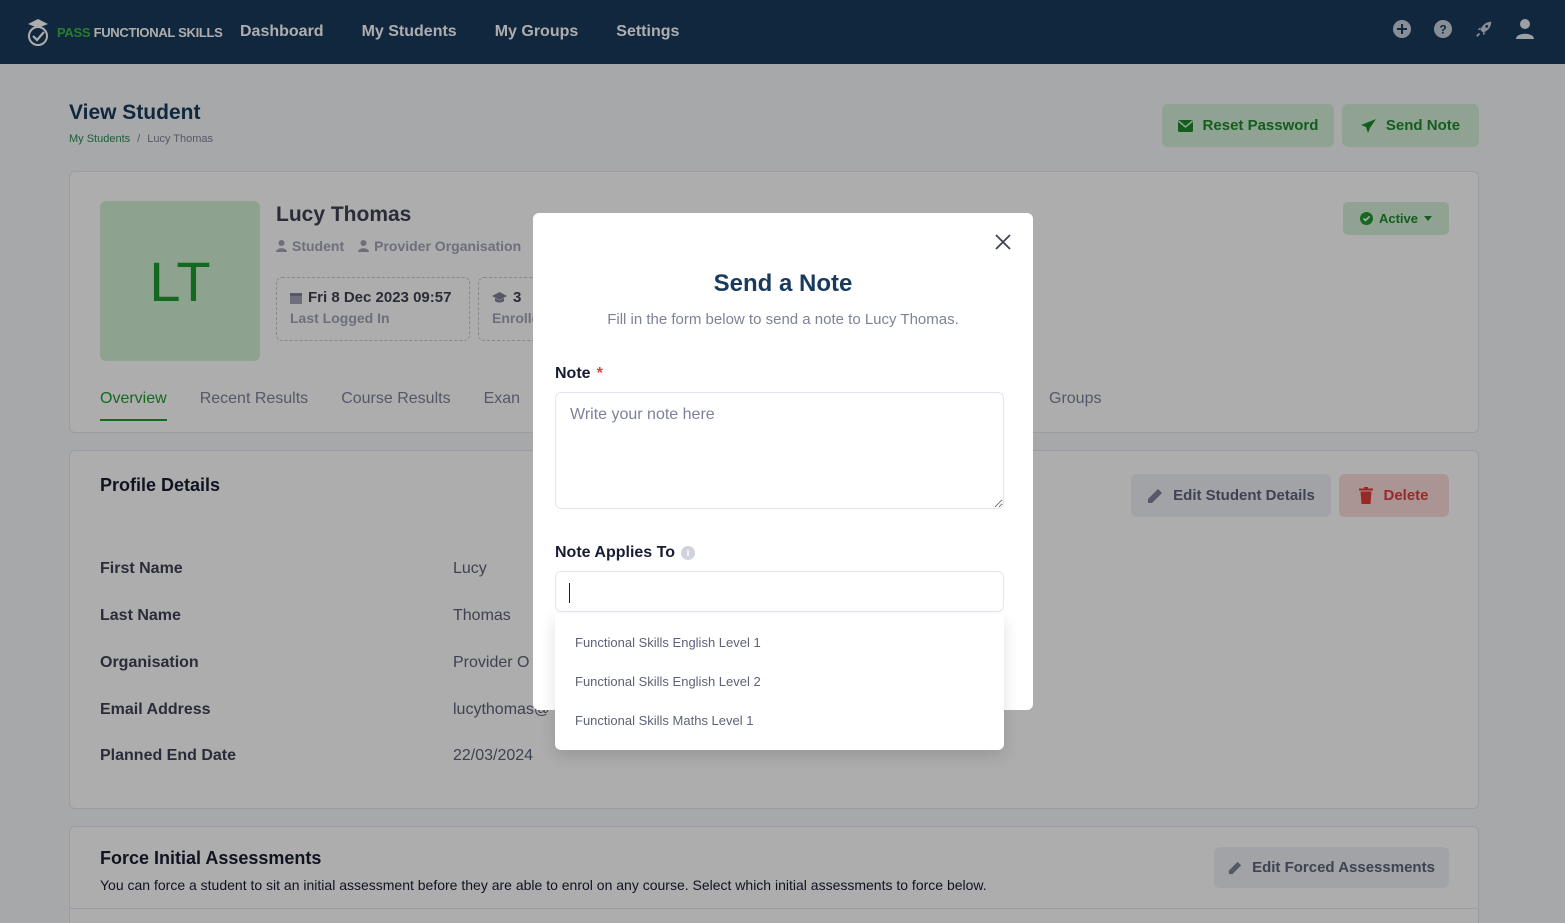 This screenshot has height=923, width=1565. What do you see at coordinates (668, 642) in the screenshot?
I see `dropdown-option: Functional Skills English Level 1` at bounding box center [668, 642].